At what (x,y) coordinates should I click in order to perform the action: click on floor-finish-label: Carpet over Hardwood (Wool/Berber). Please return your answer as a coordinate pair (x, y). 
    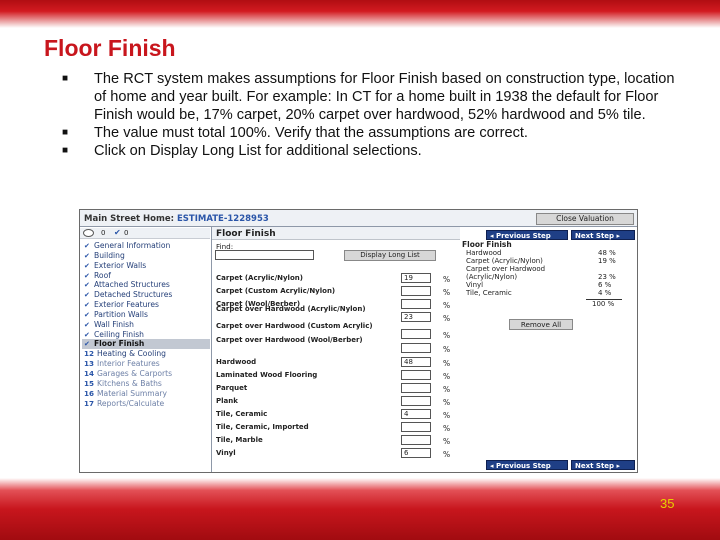
    Looking at the image, I should click on (289, 340).